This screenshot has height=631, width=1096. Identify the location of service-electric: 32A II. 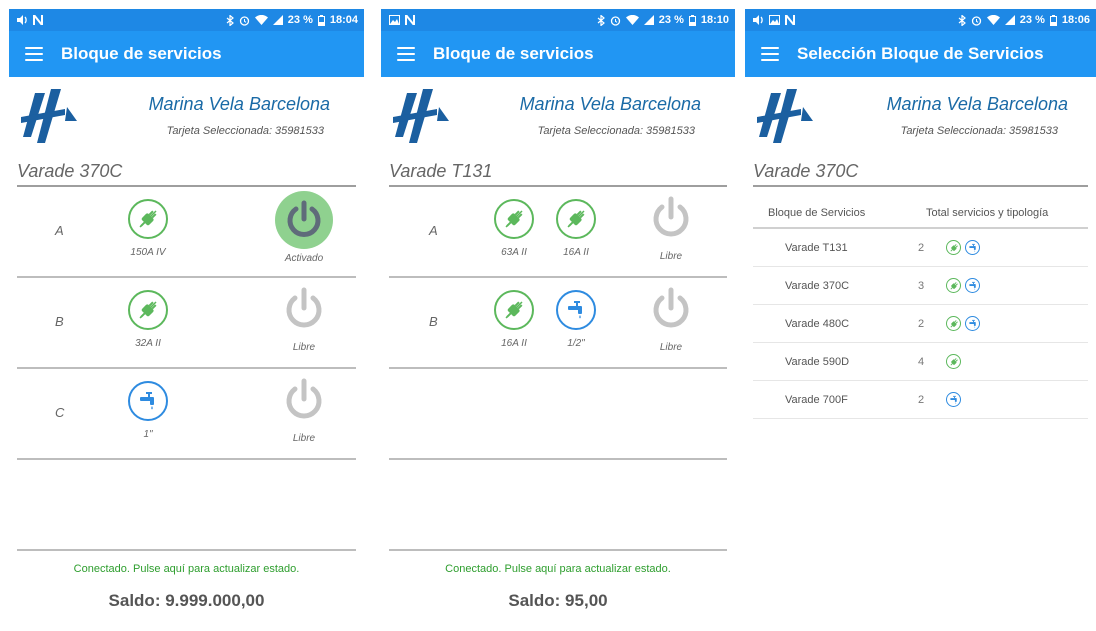
(148, 319).